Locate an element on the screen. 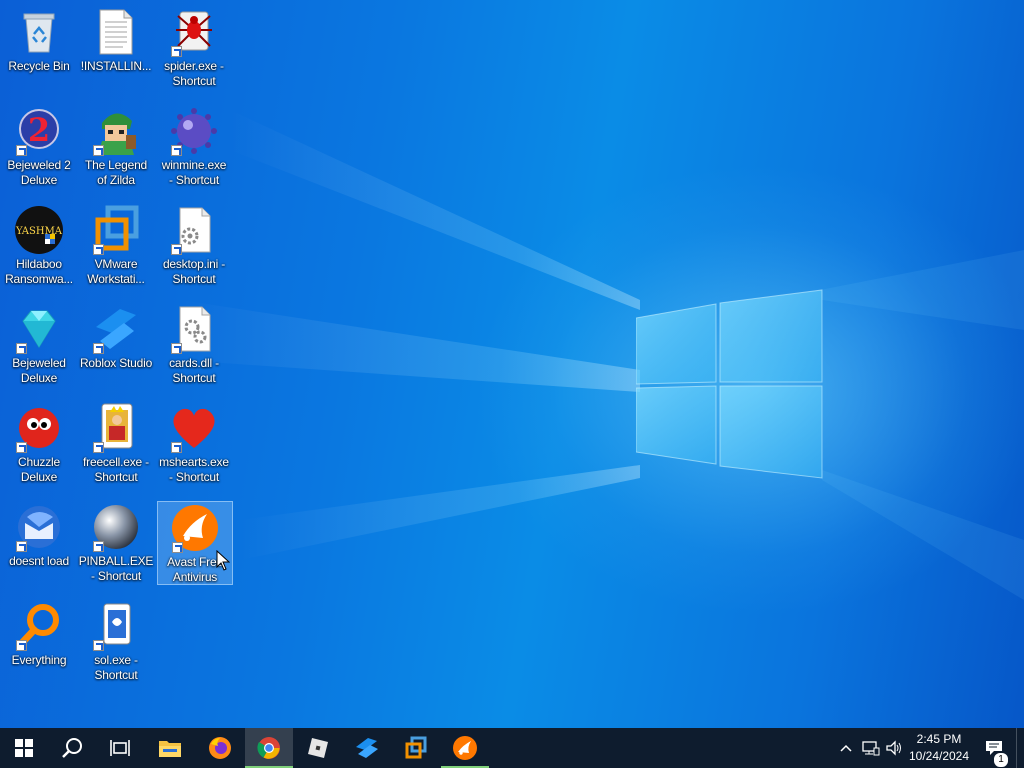 The height and width of the screenshot is (768, 1024). show-desktop-button is located at coordinates (1020, 748).